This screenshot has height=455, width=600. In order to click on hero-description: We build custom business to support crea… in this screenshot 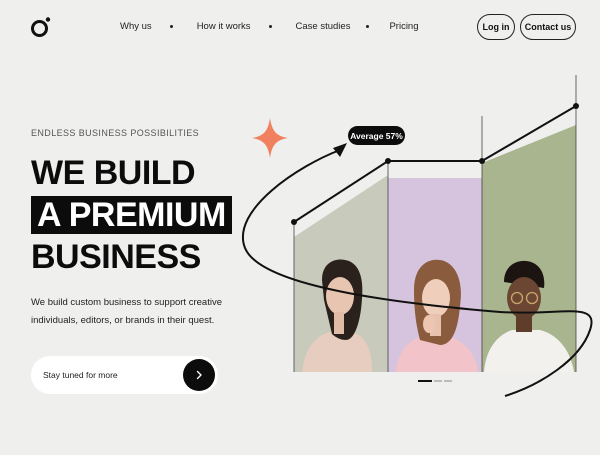, I will do `click(126, 311)`.